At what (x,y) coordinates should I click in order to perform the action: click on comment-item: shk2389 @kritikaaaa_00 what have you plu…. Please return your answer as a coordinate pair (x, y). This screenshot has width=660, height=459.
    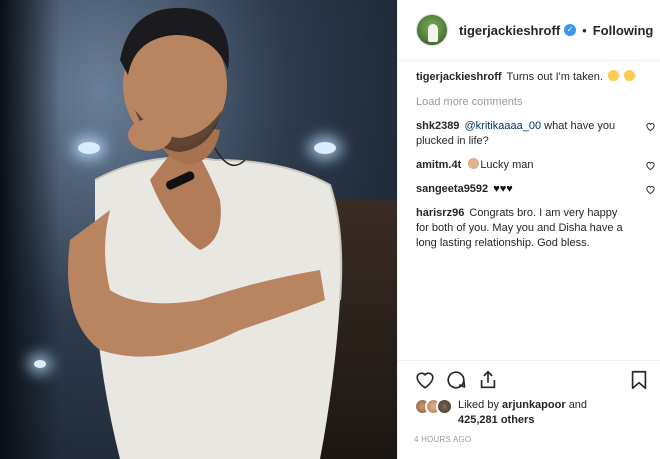
    Looking at the image, I should click on (536, 134).